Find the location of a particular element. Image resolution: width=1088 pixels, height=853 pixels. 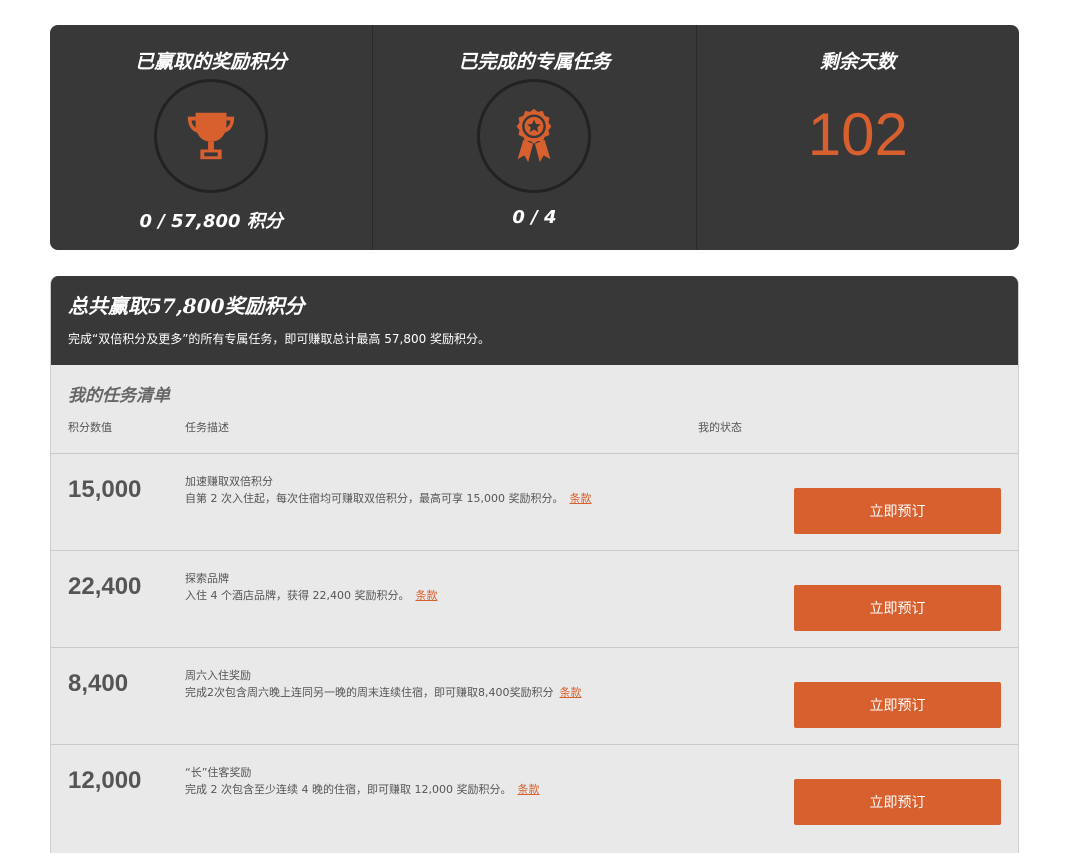

task-name: 探索品牌 is located at coordinates (207, 578).